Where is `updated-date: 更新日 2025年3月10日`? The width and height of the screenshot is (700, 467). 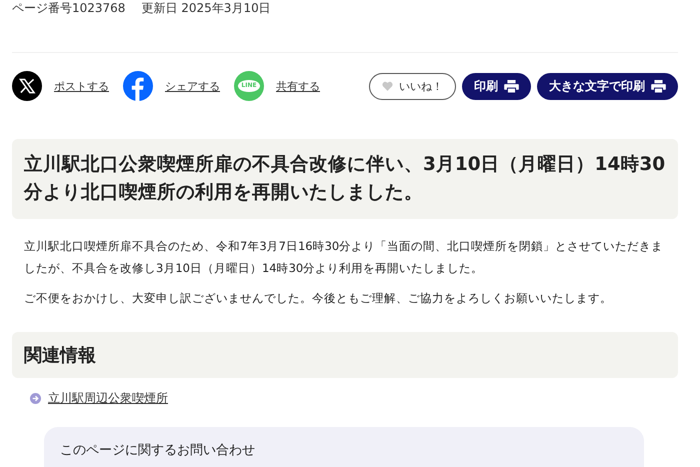
updated-date: 更新日 2025年3月10日 is located at coordinates (206, 8).